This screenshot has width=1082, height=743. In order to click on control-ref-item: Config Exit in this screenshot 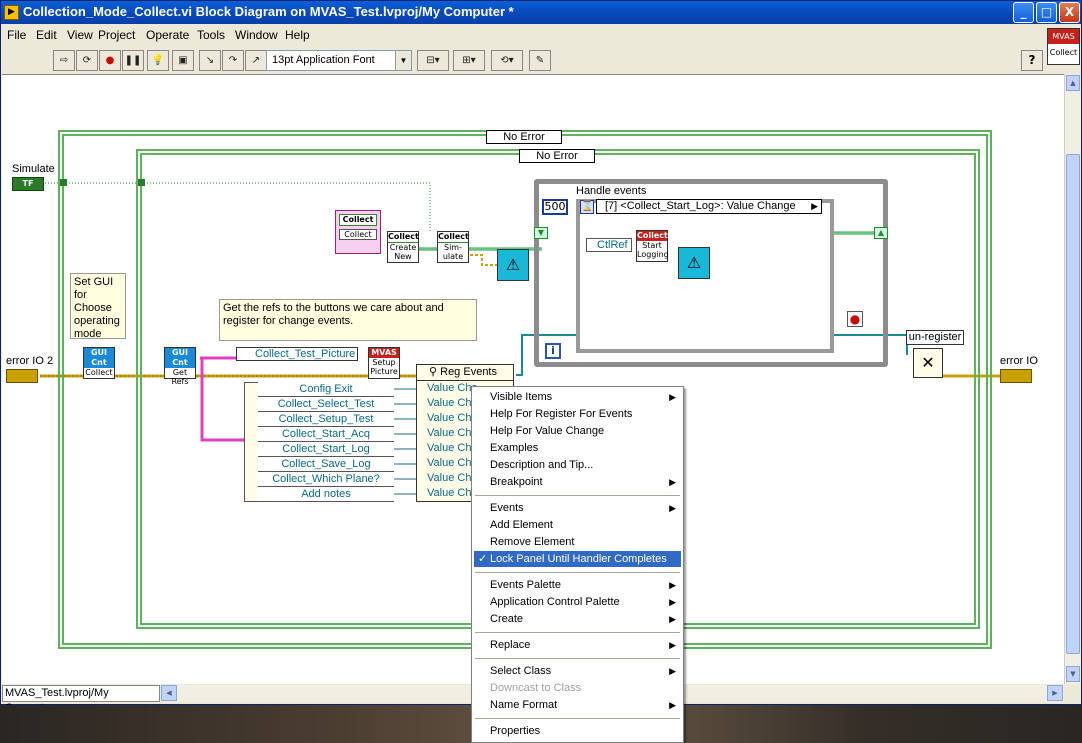, I will do `click(326, 389)`.